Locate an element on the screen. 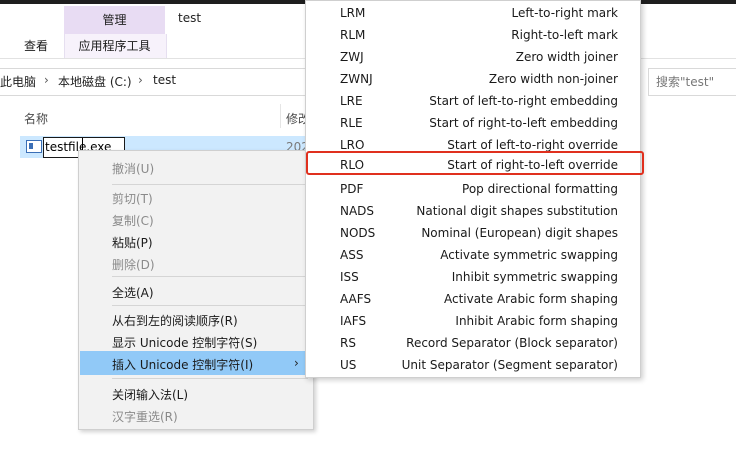  submenu-item-code: LRM is located at coordinates (352, 13).